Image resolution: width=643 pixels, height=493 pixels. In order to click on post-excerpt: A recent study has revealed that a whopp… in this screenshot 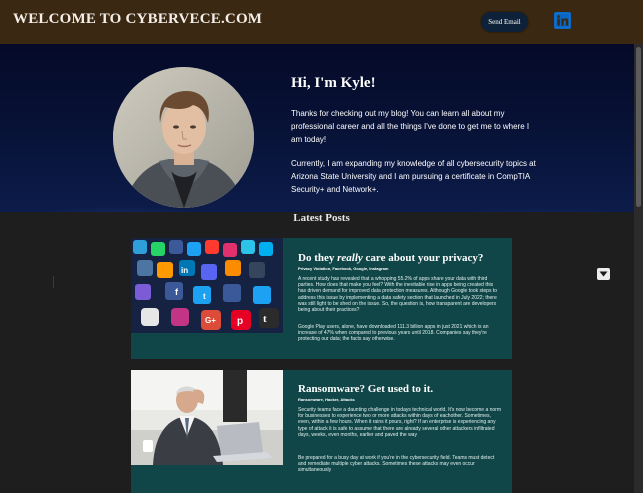, I will do `click(398, 295)`.